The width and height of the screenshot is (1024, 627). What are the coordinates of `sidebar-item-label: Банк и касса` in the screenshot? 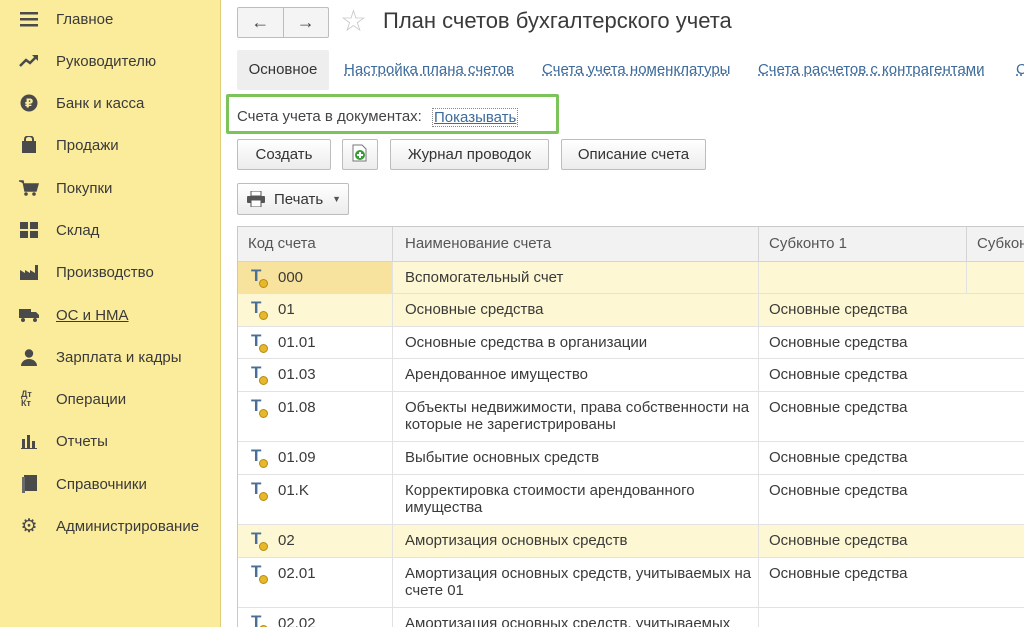 It's located at (100, 103).